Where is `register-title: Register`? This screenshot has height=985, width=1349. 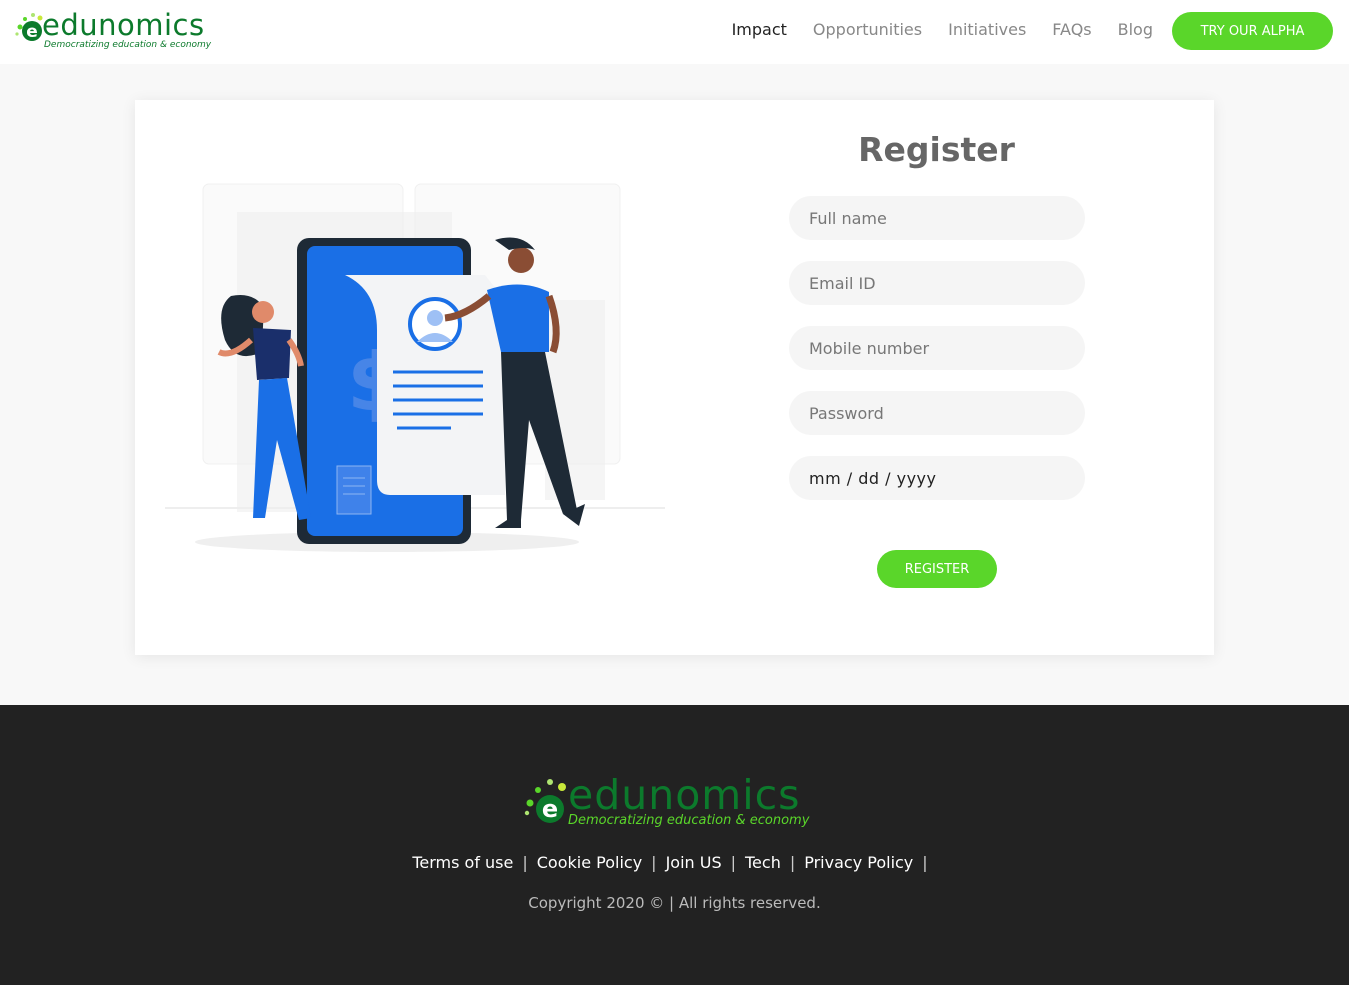
register-title: Register is located at coordinates (936, 149).